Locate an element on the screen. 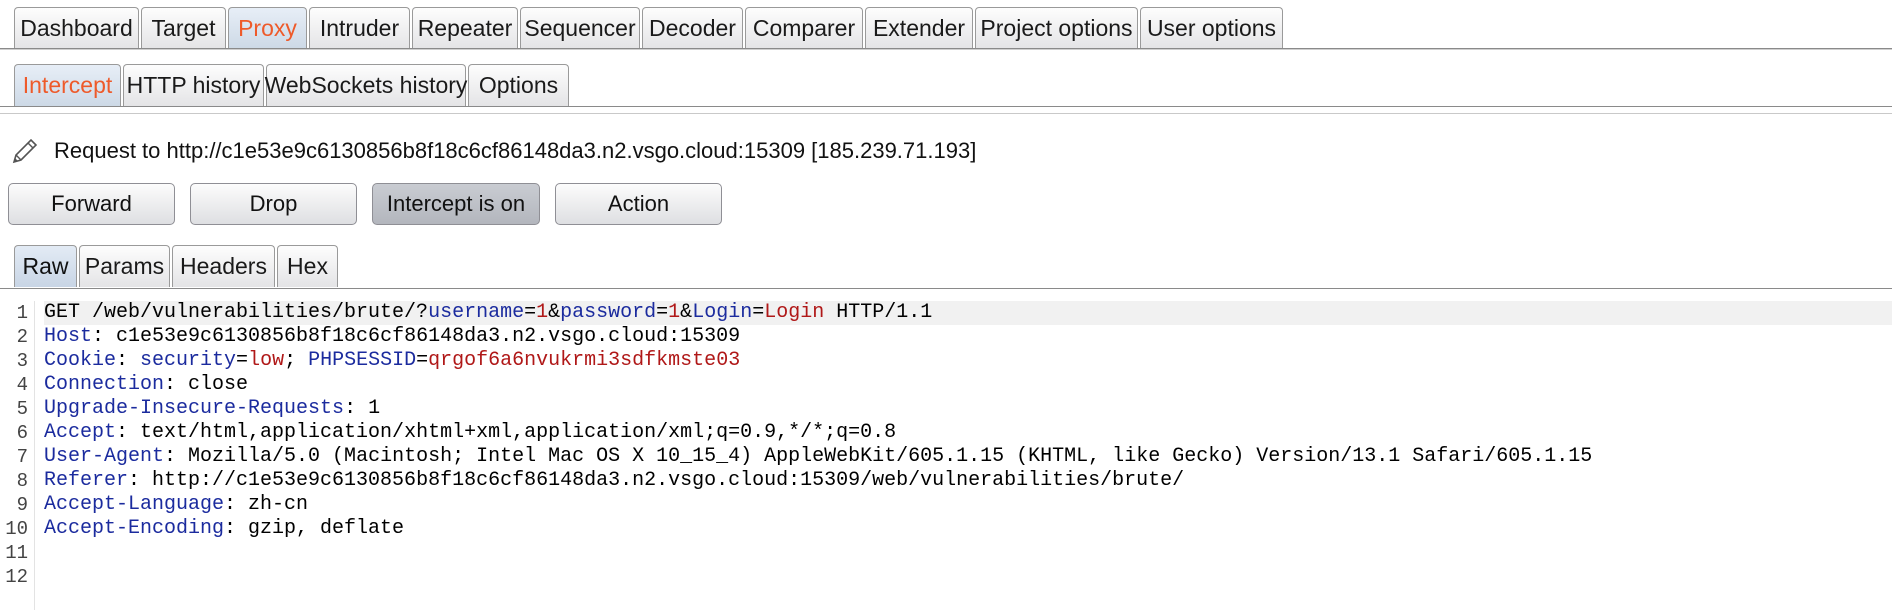 The height and width of the screenshot is (610, 1892). line-number: 12 is located at coordinates (16, 577).